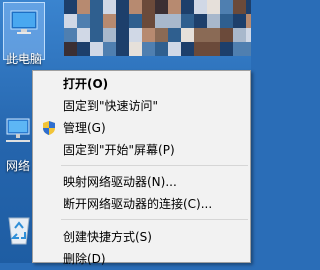 The height and width of the screenshot is (270, 320). What do you see at coordinates (107, 237) in the screenshot?
I see `menu-item-label: 创建快捷方式(S)` at bounding box center [107, 237].